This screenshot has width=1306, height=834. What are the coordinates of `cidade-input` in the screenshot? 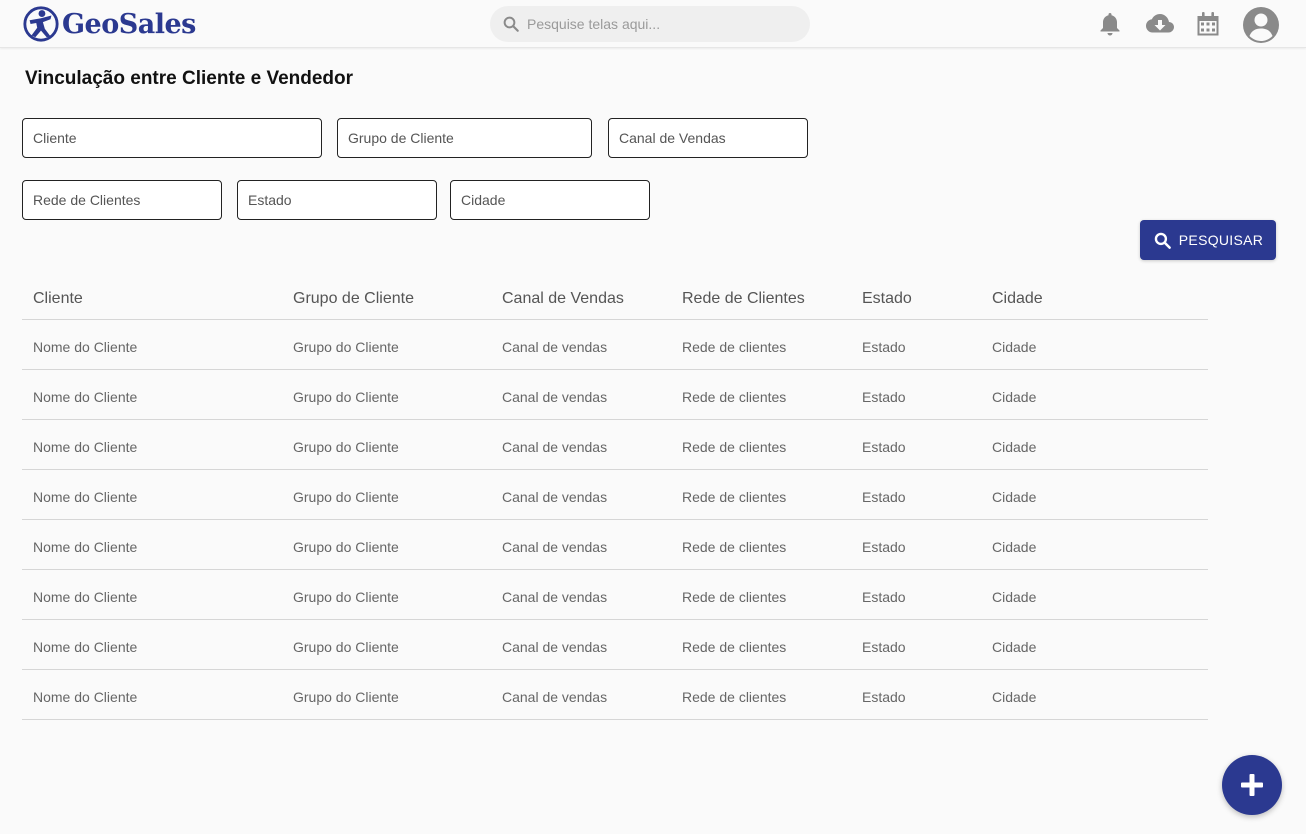 It's located at (555, 200).